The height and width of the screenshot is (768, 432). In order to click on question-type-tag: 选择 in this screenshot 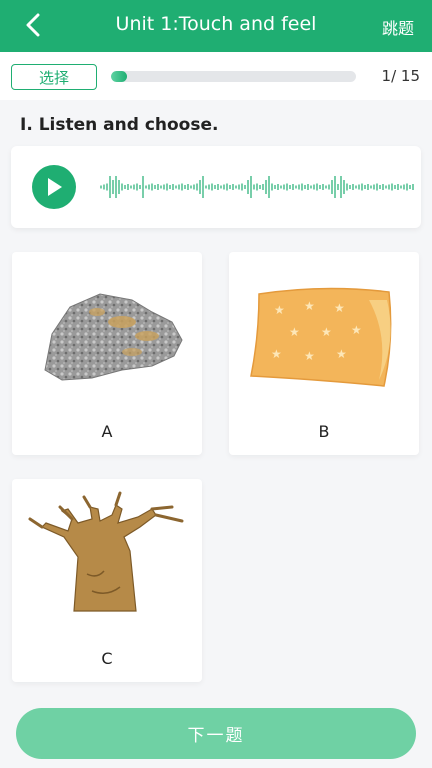, I will do `click(54, 77)`.